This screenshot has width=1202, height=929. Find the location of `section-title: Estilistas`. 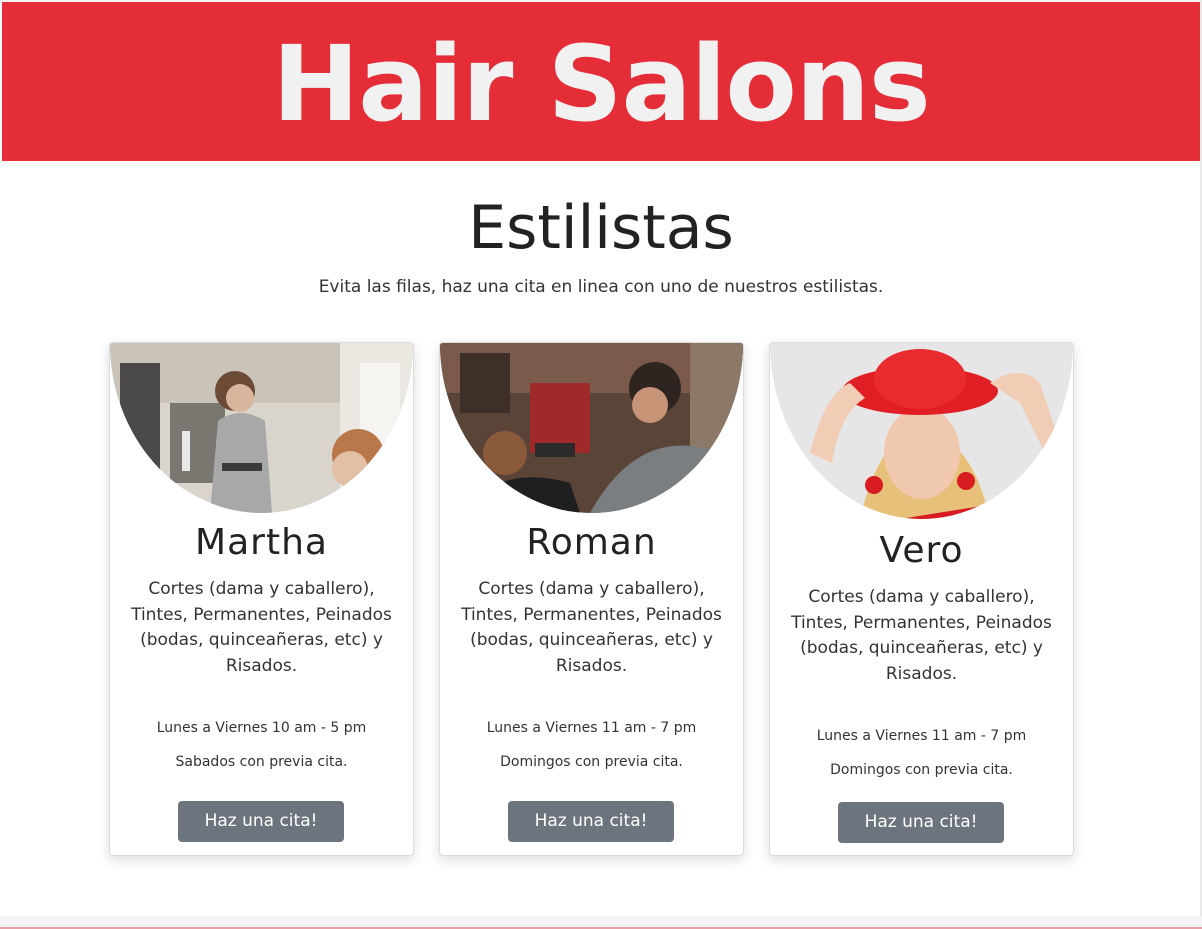

section-title: Estilistas is located at coordinates (601, 228).